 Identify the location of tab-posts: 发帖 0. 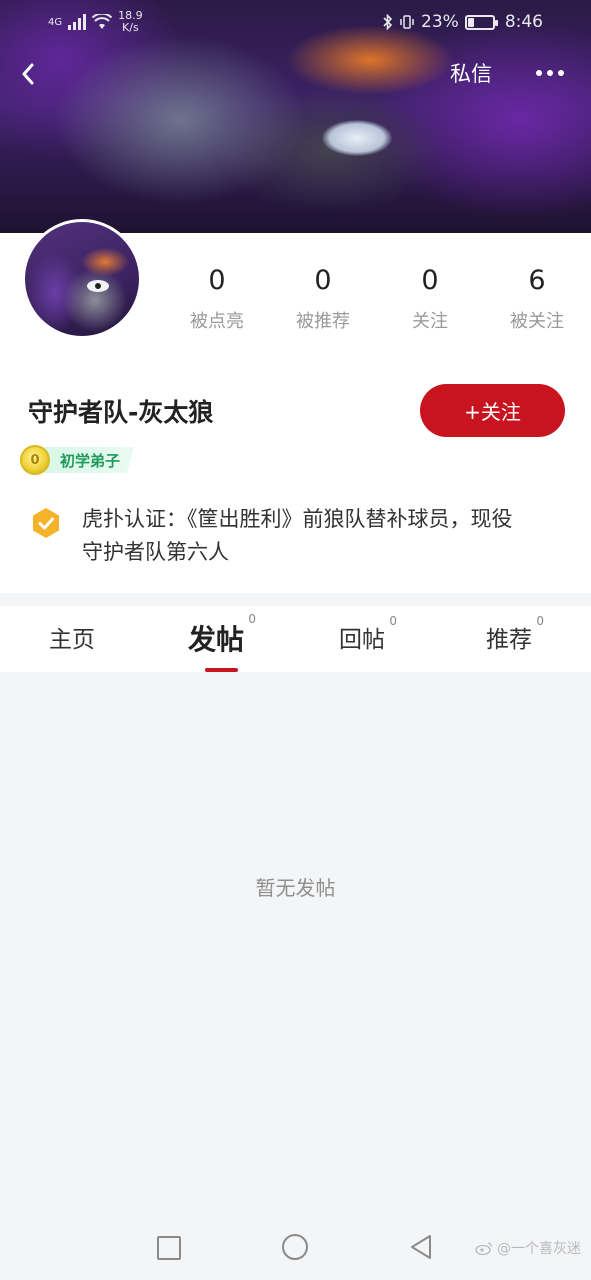
(222, 635).